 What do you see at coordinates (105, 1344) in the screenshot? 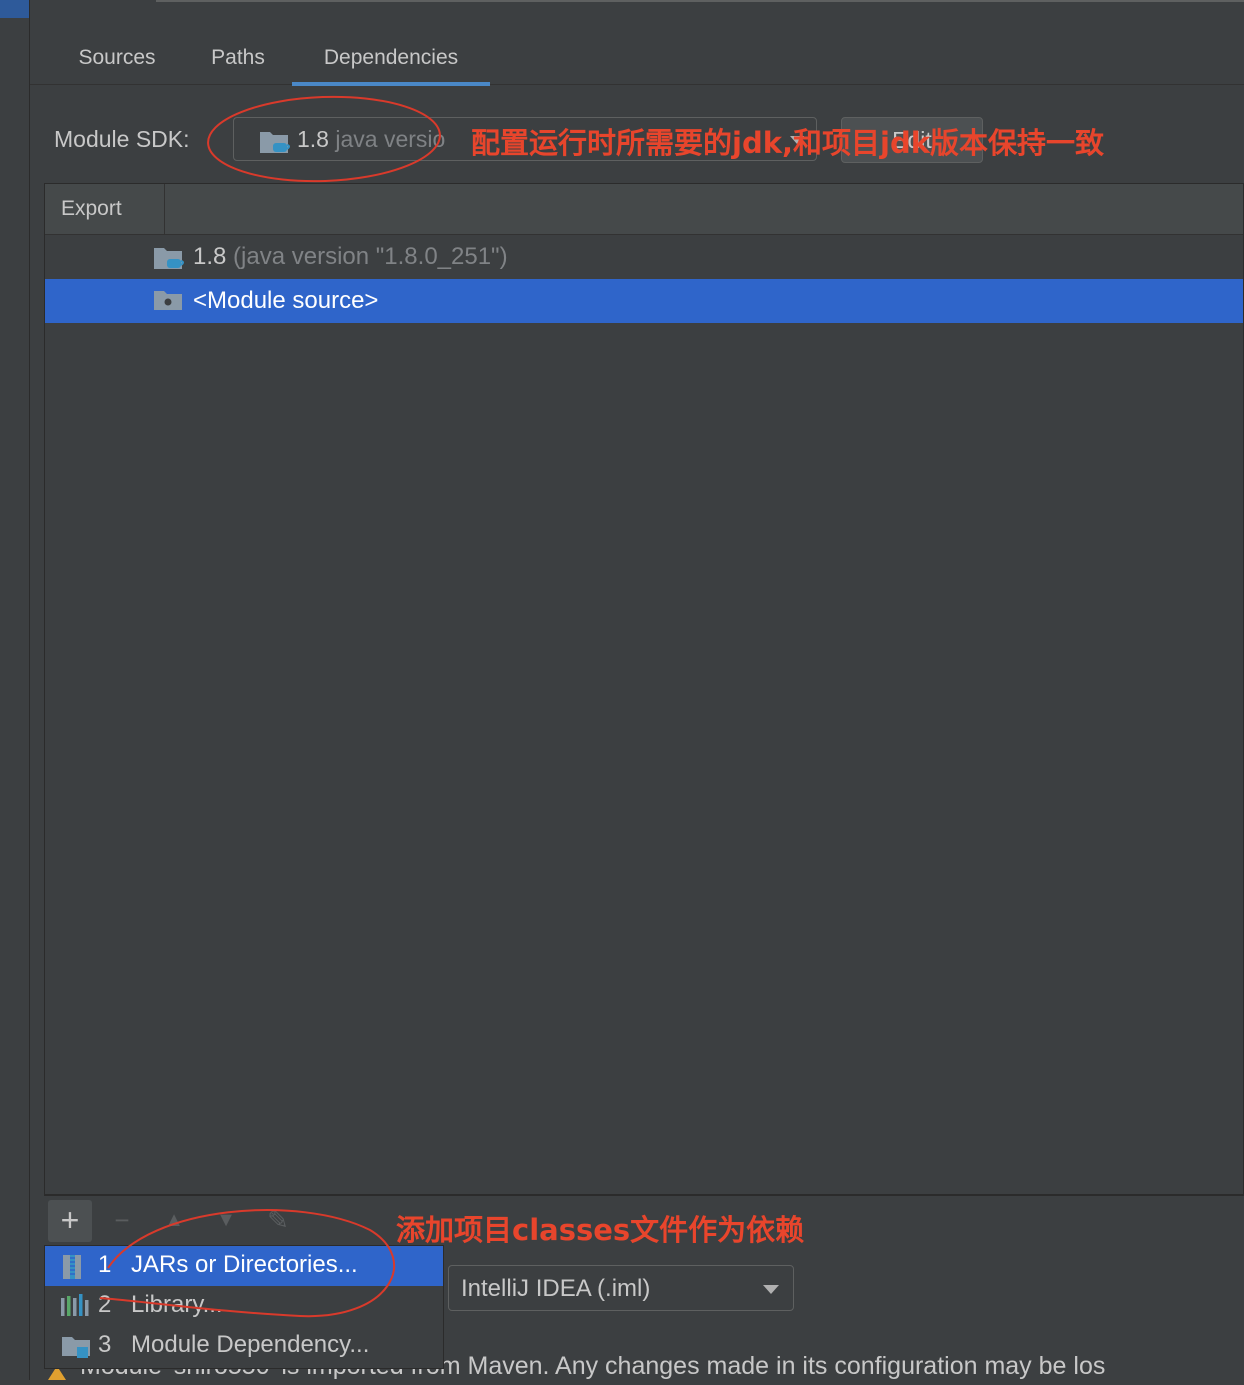
I see `menu-item-number: 3` at bounding box center [105, 1344].